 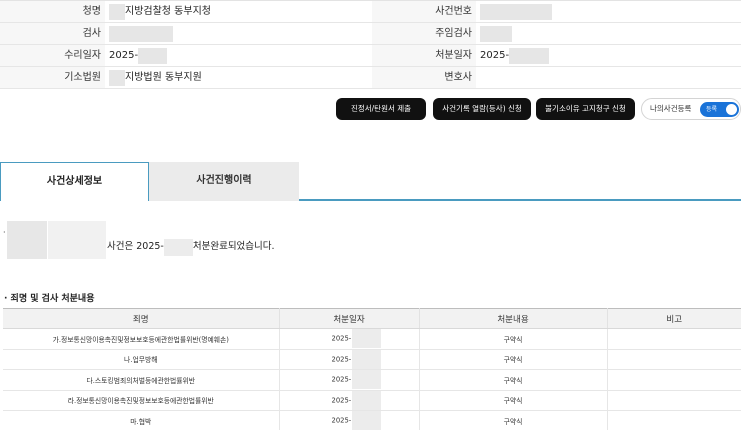 What do you see at coordinates (482, 109) in the screenshot?
I see `record-access-request-button: 사건기록 열람(등사) 신청` at bounding box center [482, 109].